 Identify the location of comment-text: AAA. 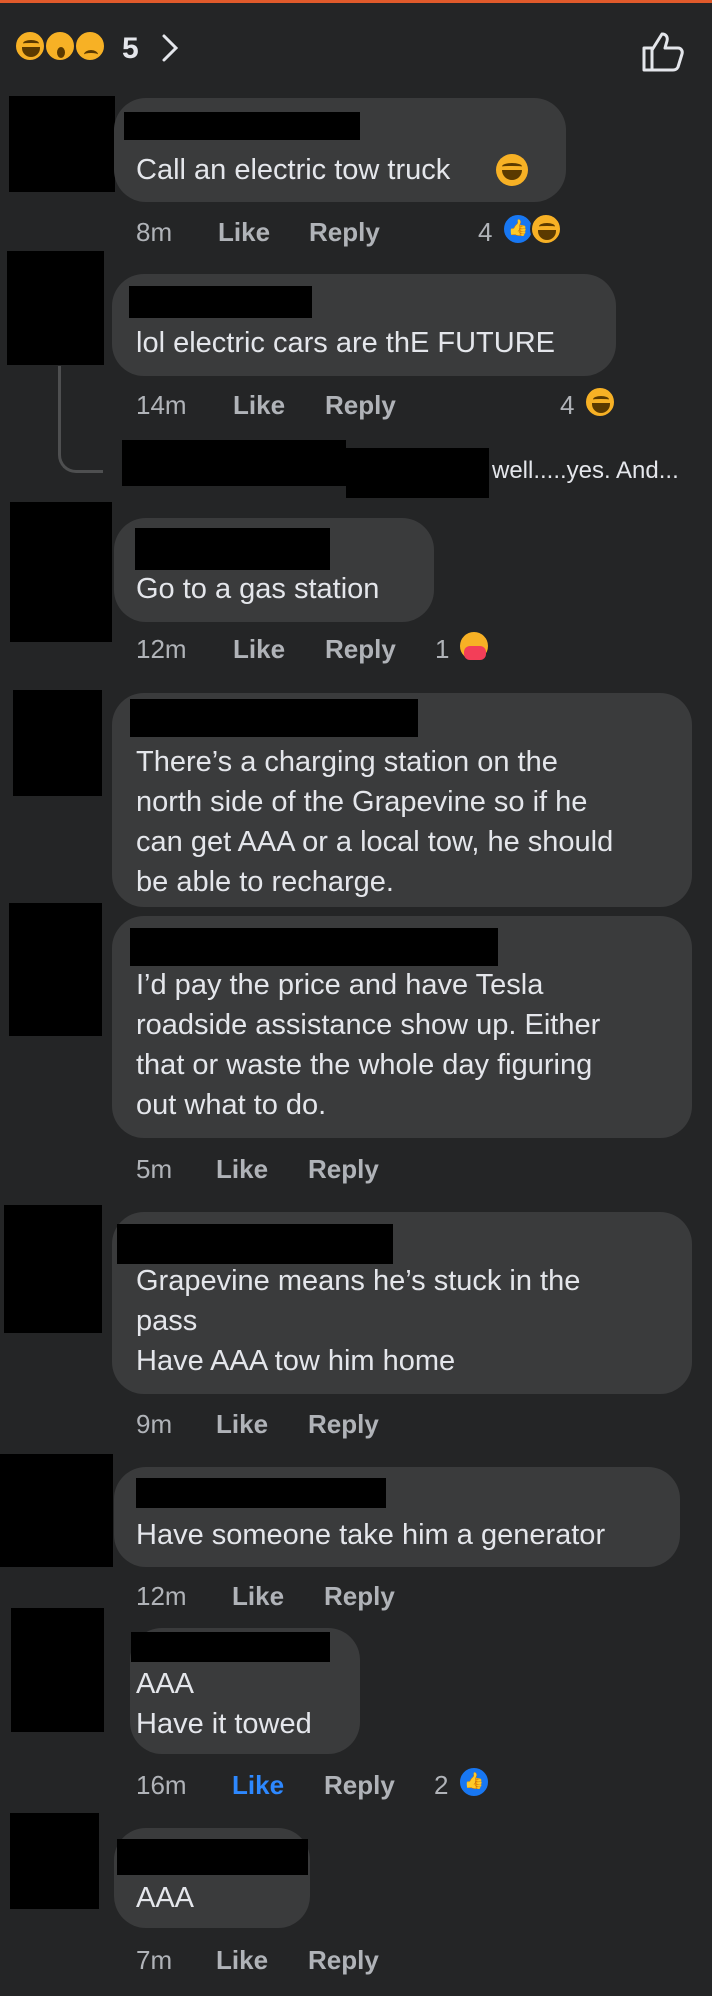
(165, 1898).